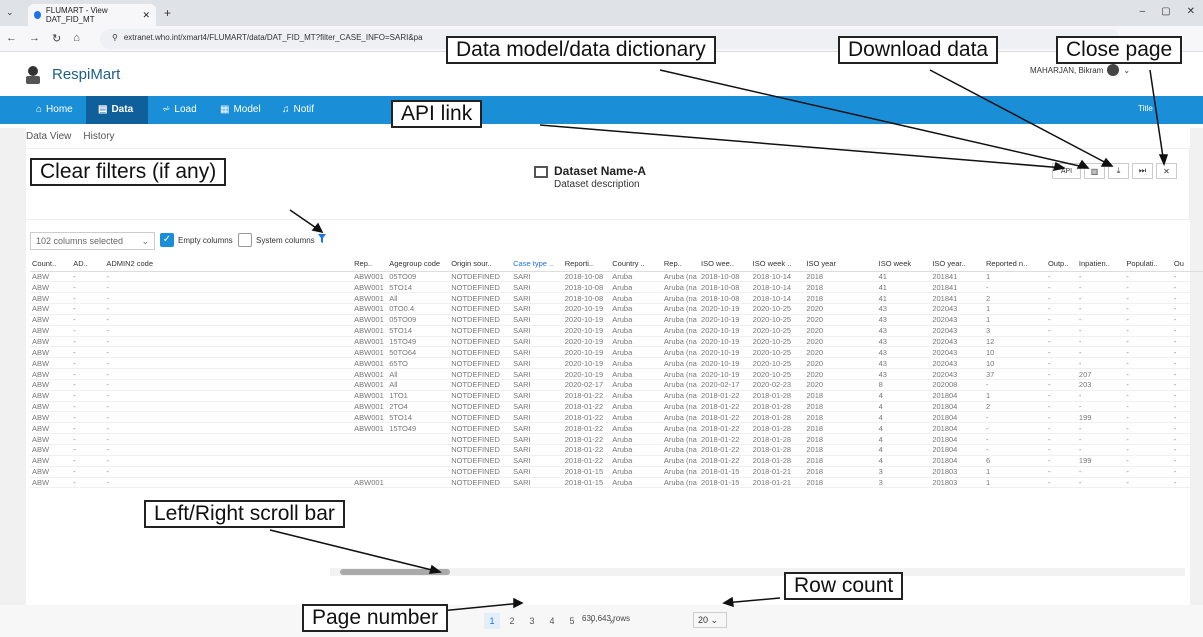 The height and width of the screenshot is (637, 1203). Describe the element at coordinates (1165, 11) in the screenshot. I see `restore-icon: ▢` at that location.